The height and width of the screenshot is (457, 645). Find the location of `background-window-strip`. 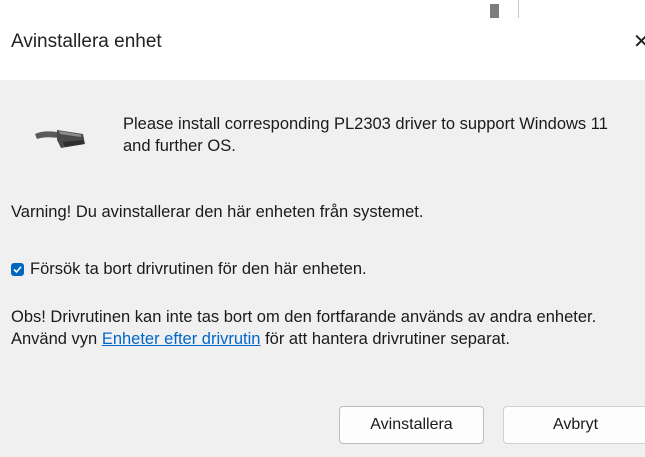

background-window-strip is located at coordinates (322, 9).